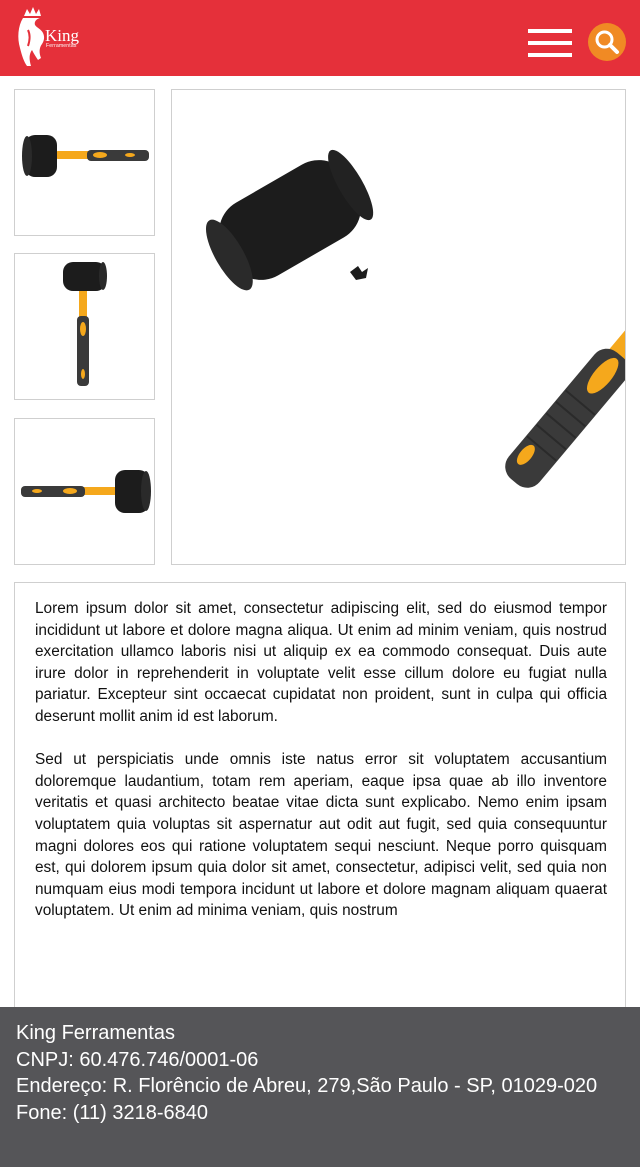 The height and width of the screenshot is (1167, 640). Describe the element at coordinates (55, 36) in the screenshot. I see `king-logo: King Ferramentas` at that location.